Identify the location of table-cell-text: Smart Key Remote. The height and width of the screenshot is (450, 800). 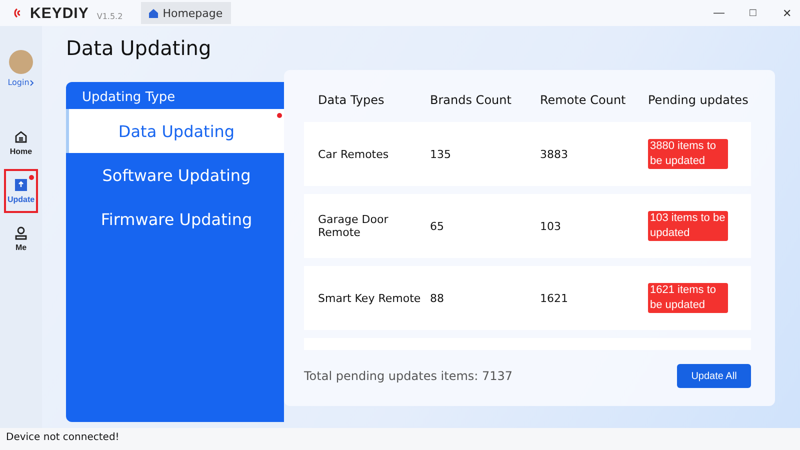
(370, 298).